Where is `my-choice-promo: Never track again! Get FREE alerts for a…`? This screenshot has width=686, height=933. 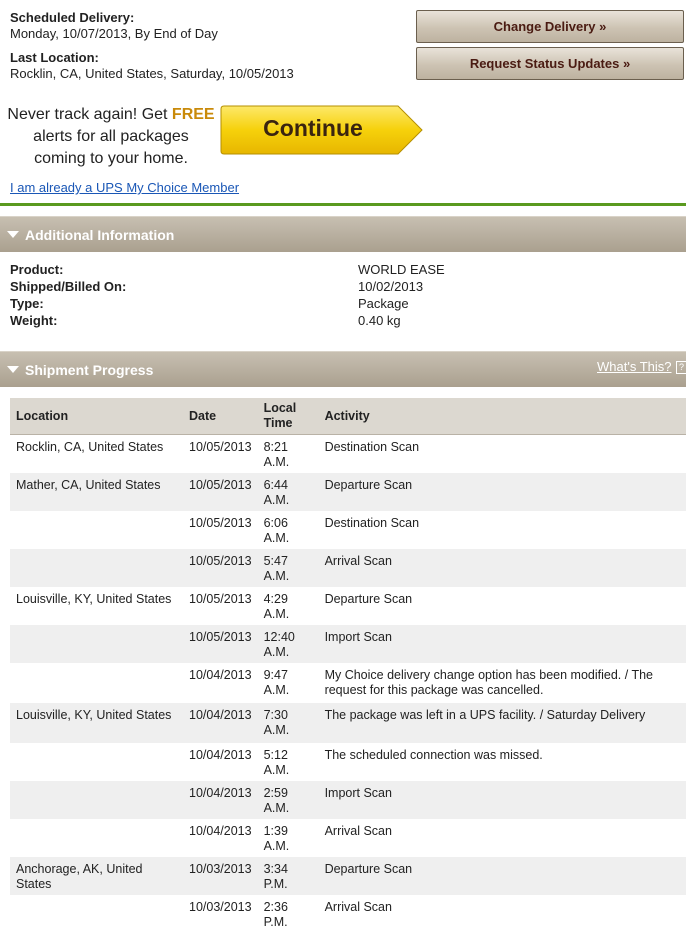 my-choice-promo: Never track again! Get FREE alerts for a… is located at coordinates (111, 137).